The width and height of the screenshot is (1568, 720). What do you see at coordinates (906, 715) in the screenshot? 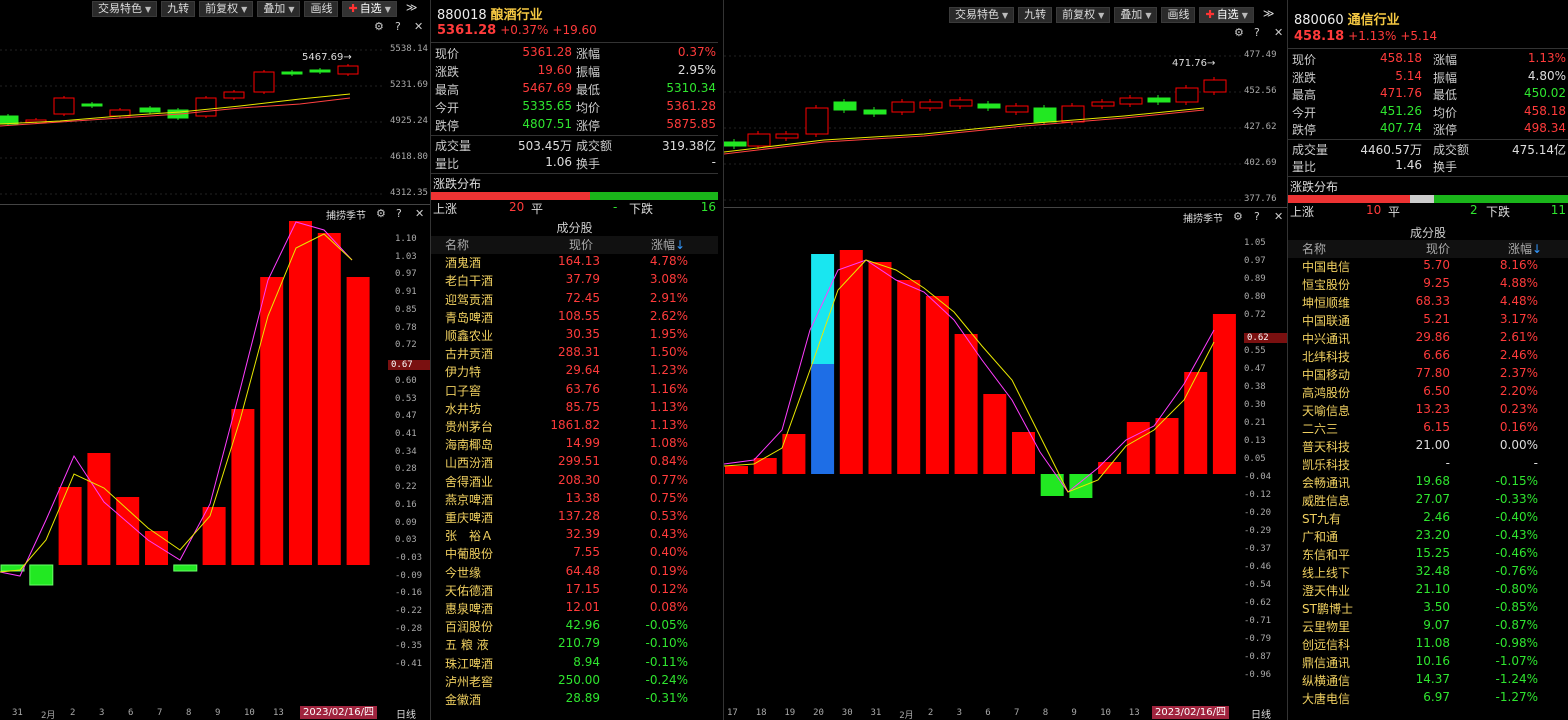
I see `right-date-tick: 2月` at bounding box center [906, 715].